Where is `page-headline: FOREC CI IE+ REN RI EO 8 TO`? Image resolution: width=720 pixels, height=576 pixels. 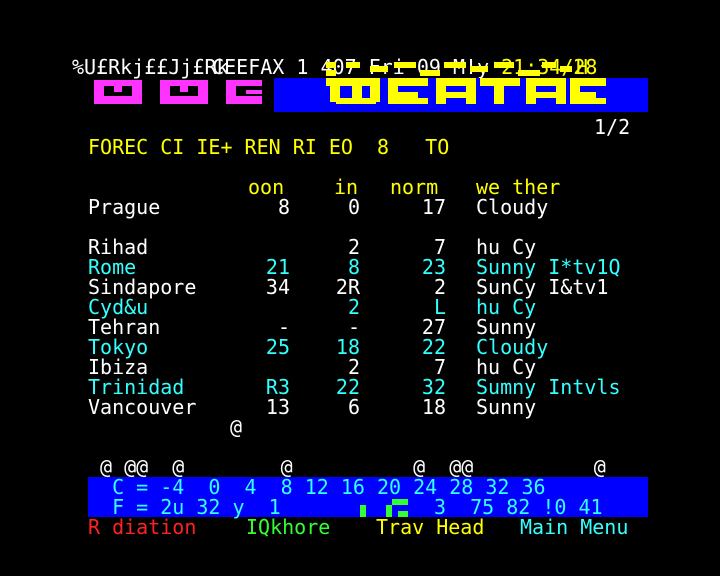 page-headline: FOREC CI IE+ REN RI EO 8 TO is located at coordinates (269, 147).